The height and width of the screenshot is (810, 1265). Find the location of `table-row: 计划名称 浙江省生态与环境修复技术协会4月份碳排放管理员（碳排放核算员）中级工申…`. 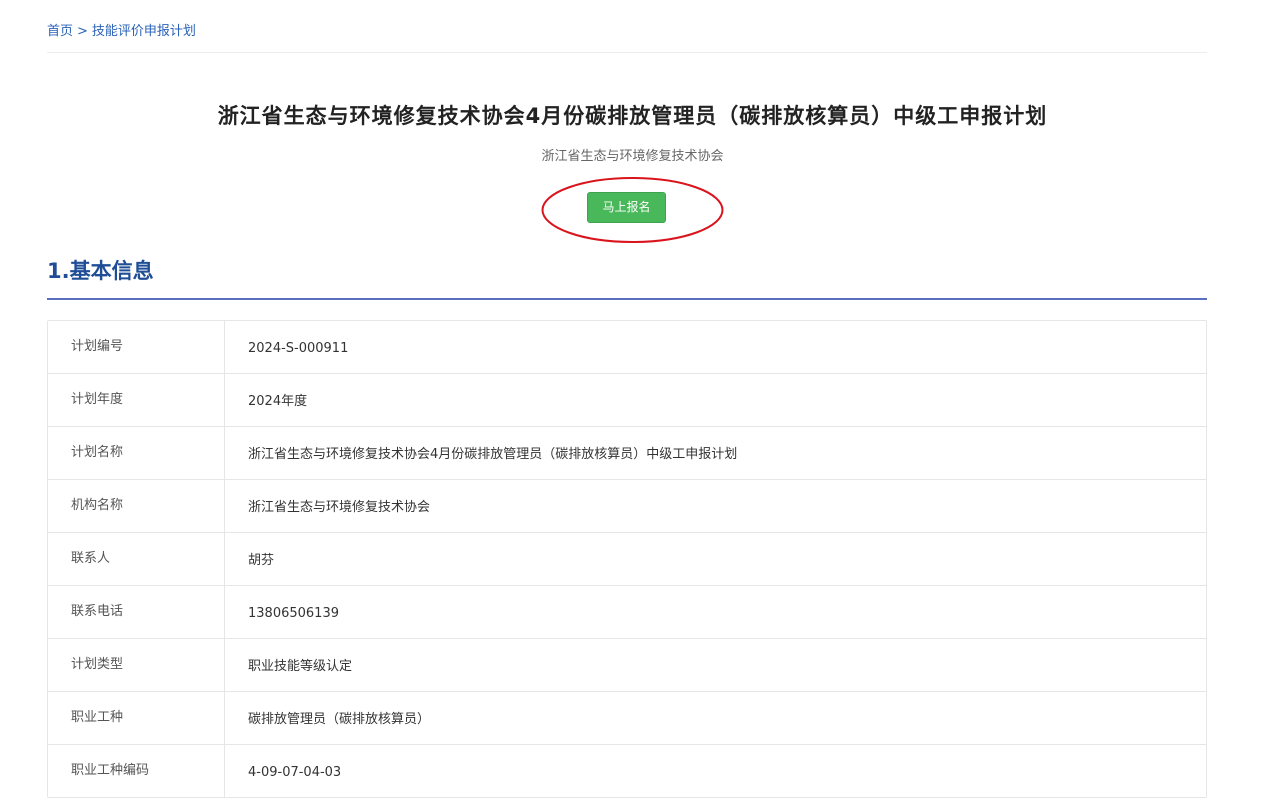

table-row: 计划名称 浙江省生态与环境修复技术协会4月份碳排放管理员（碳排放核算员）中级工申… is located at coordinates (627, 453).